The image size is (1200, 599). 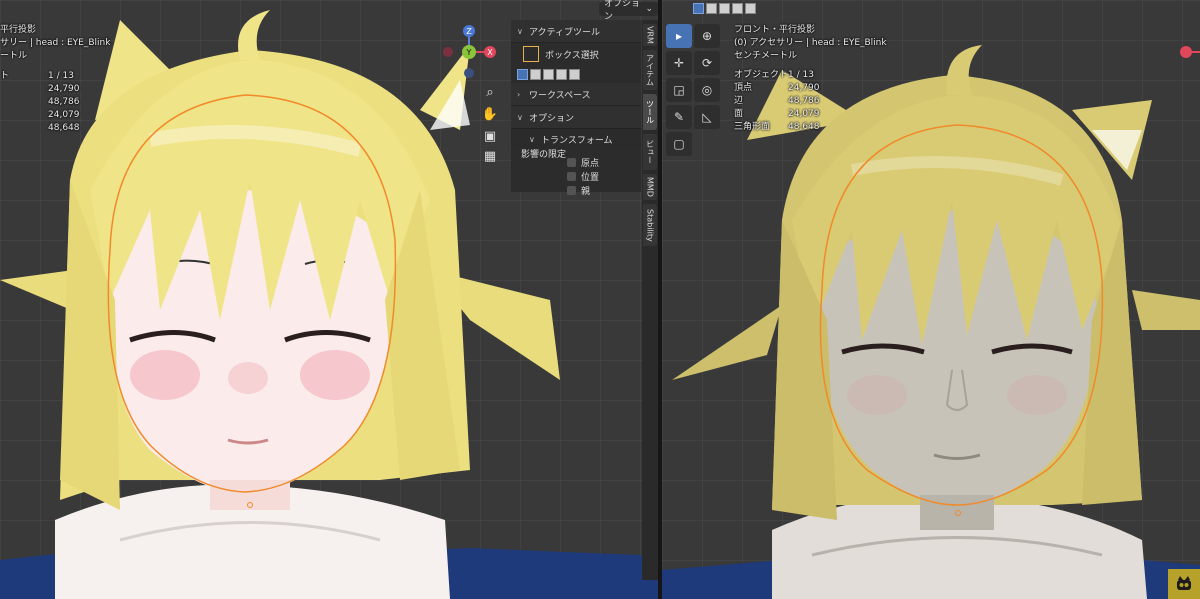 I want to click on transform-icon: ◎, so click(x=707, y=90).